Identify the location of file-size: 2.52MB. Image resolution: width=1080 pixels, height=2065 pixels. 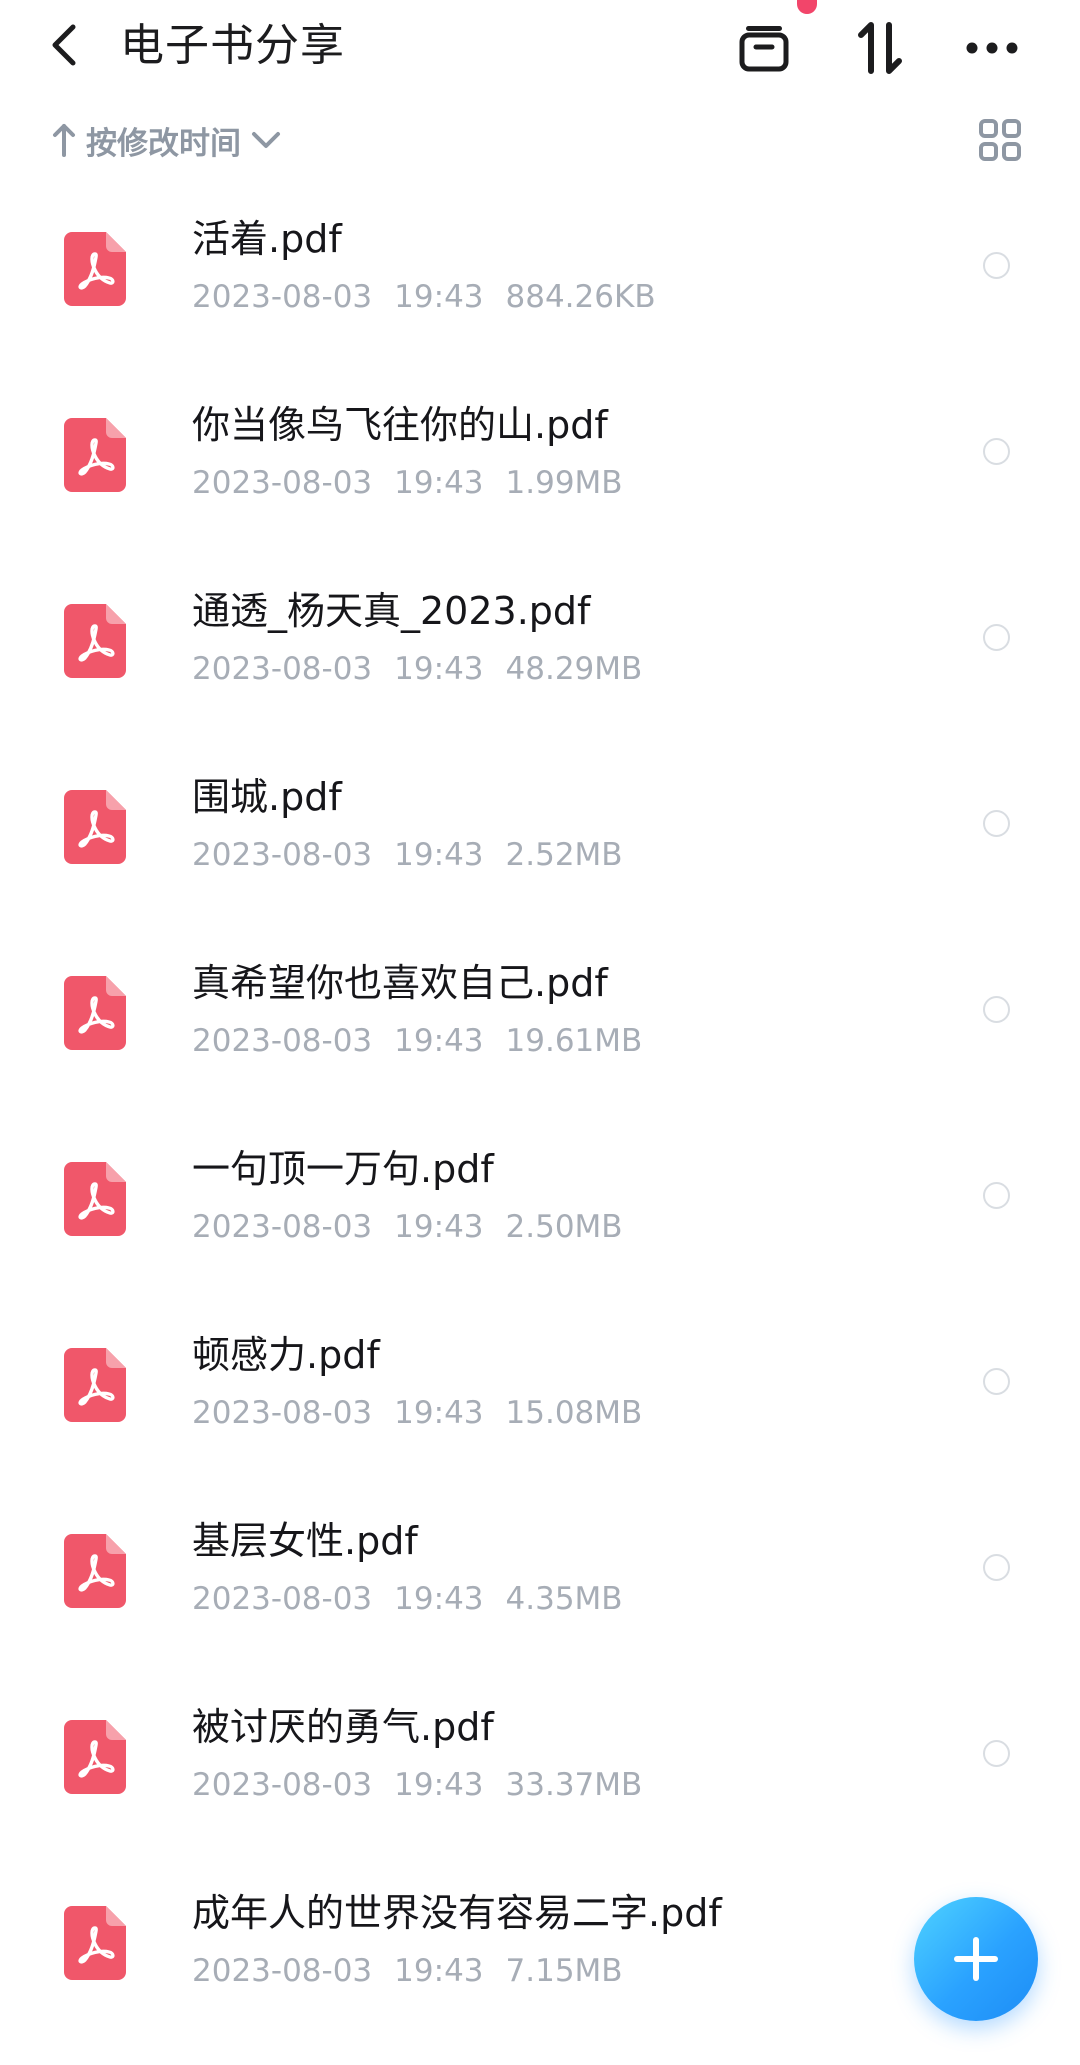
(564, 855).